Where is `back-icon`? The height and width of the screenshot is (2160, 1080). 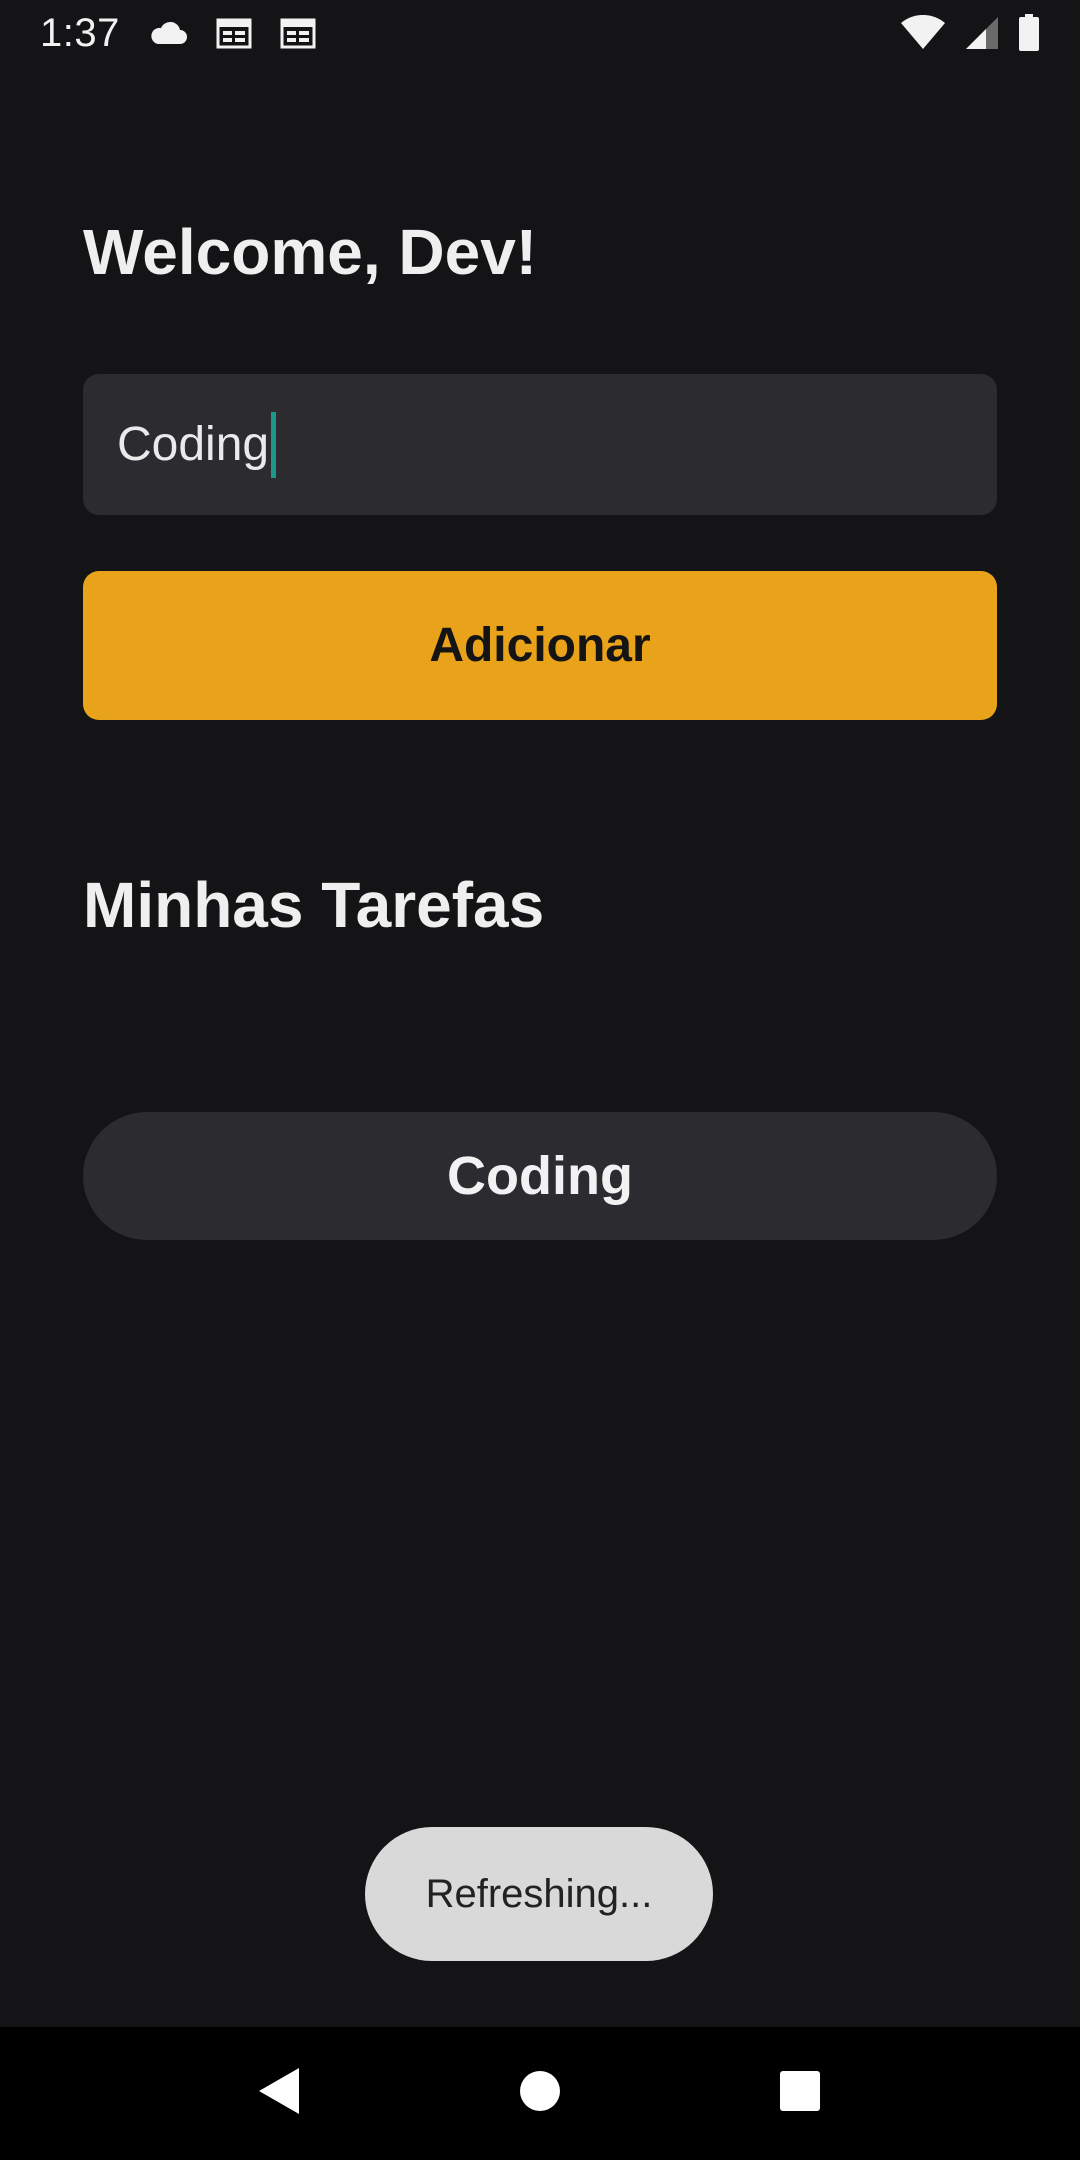
back-icon is located at coordinates (280, 2093).